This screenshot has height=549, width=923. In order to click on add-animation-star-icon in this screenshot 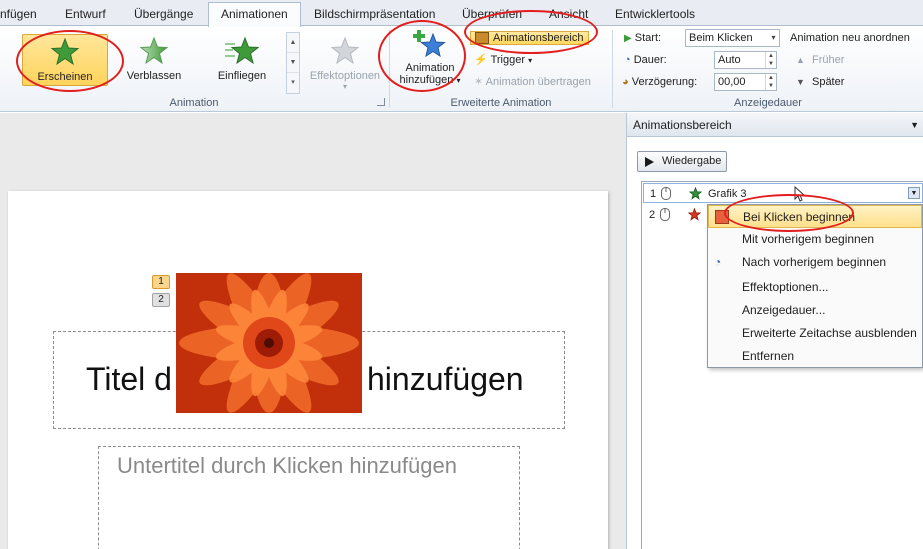, I will do `click(429, 44)`.